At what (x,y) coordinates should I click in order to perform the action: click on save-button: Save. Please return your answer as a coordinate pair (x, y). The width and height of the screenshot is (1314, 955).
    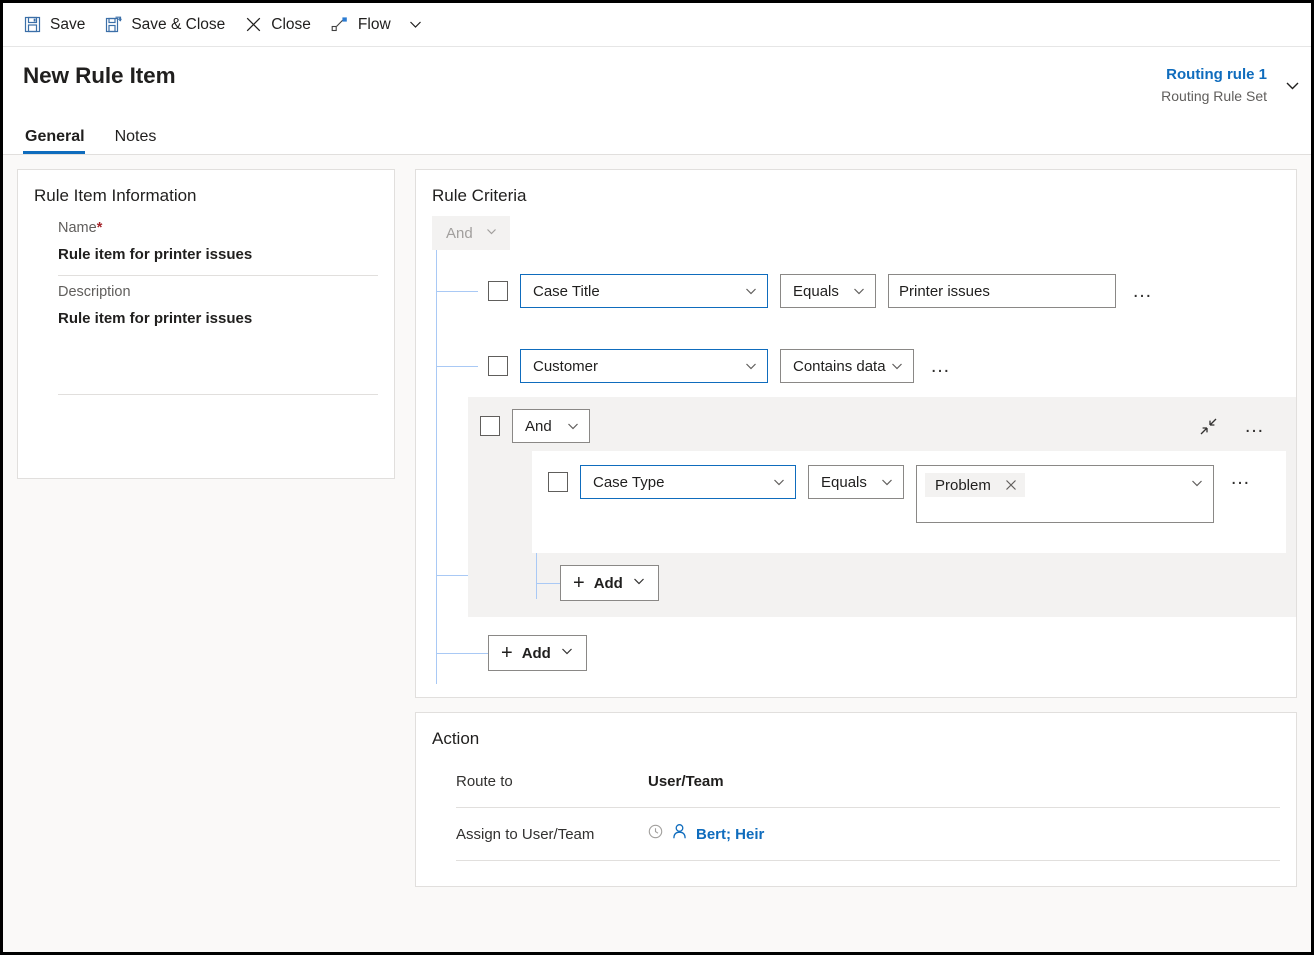
    Looking at the image, I should click on (54, 25).